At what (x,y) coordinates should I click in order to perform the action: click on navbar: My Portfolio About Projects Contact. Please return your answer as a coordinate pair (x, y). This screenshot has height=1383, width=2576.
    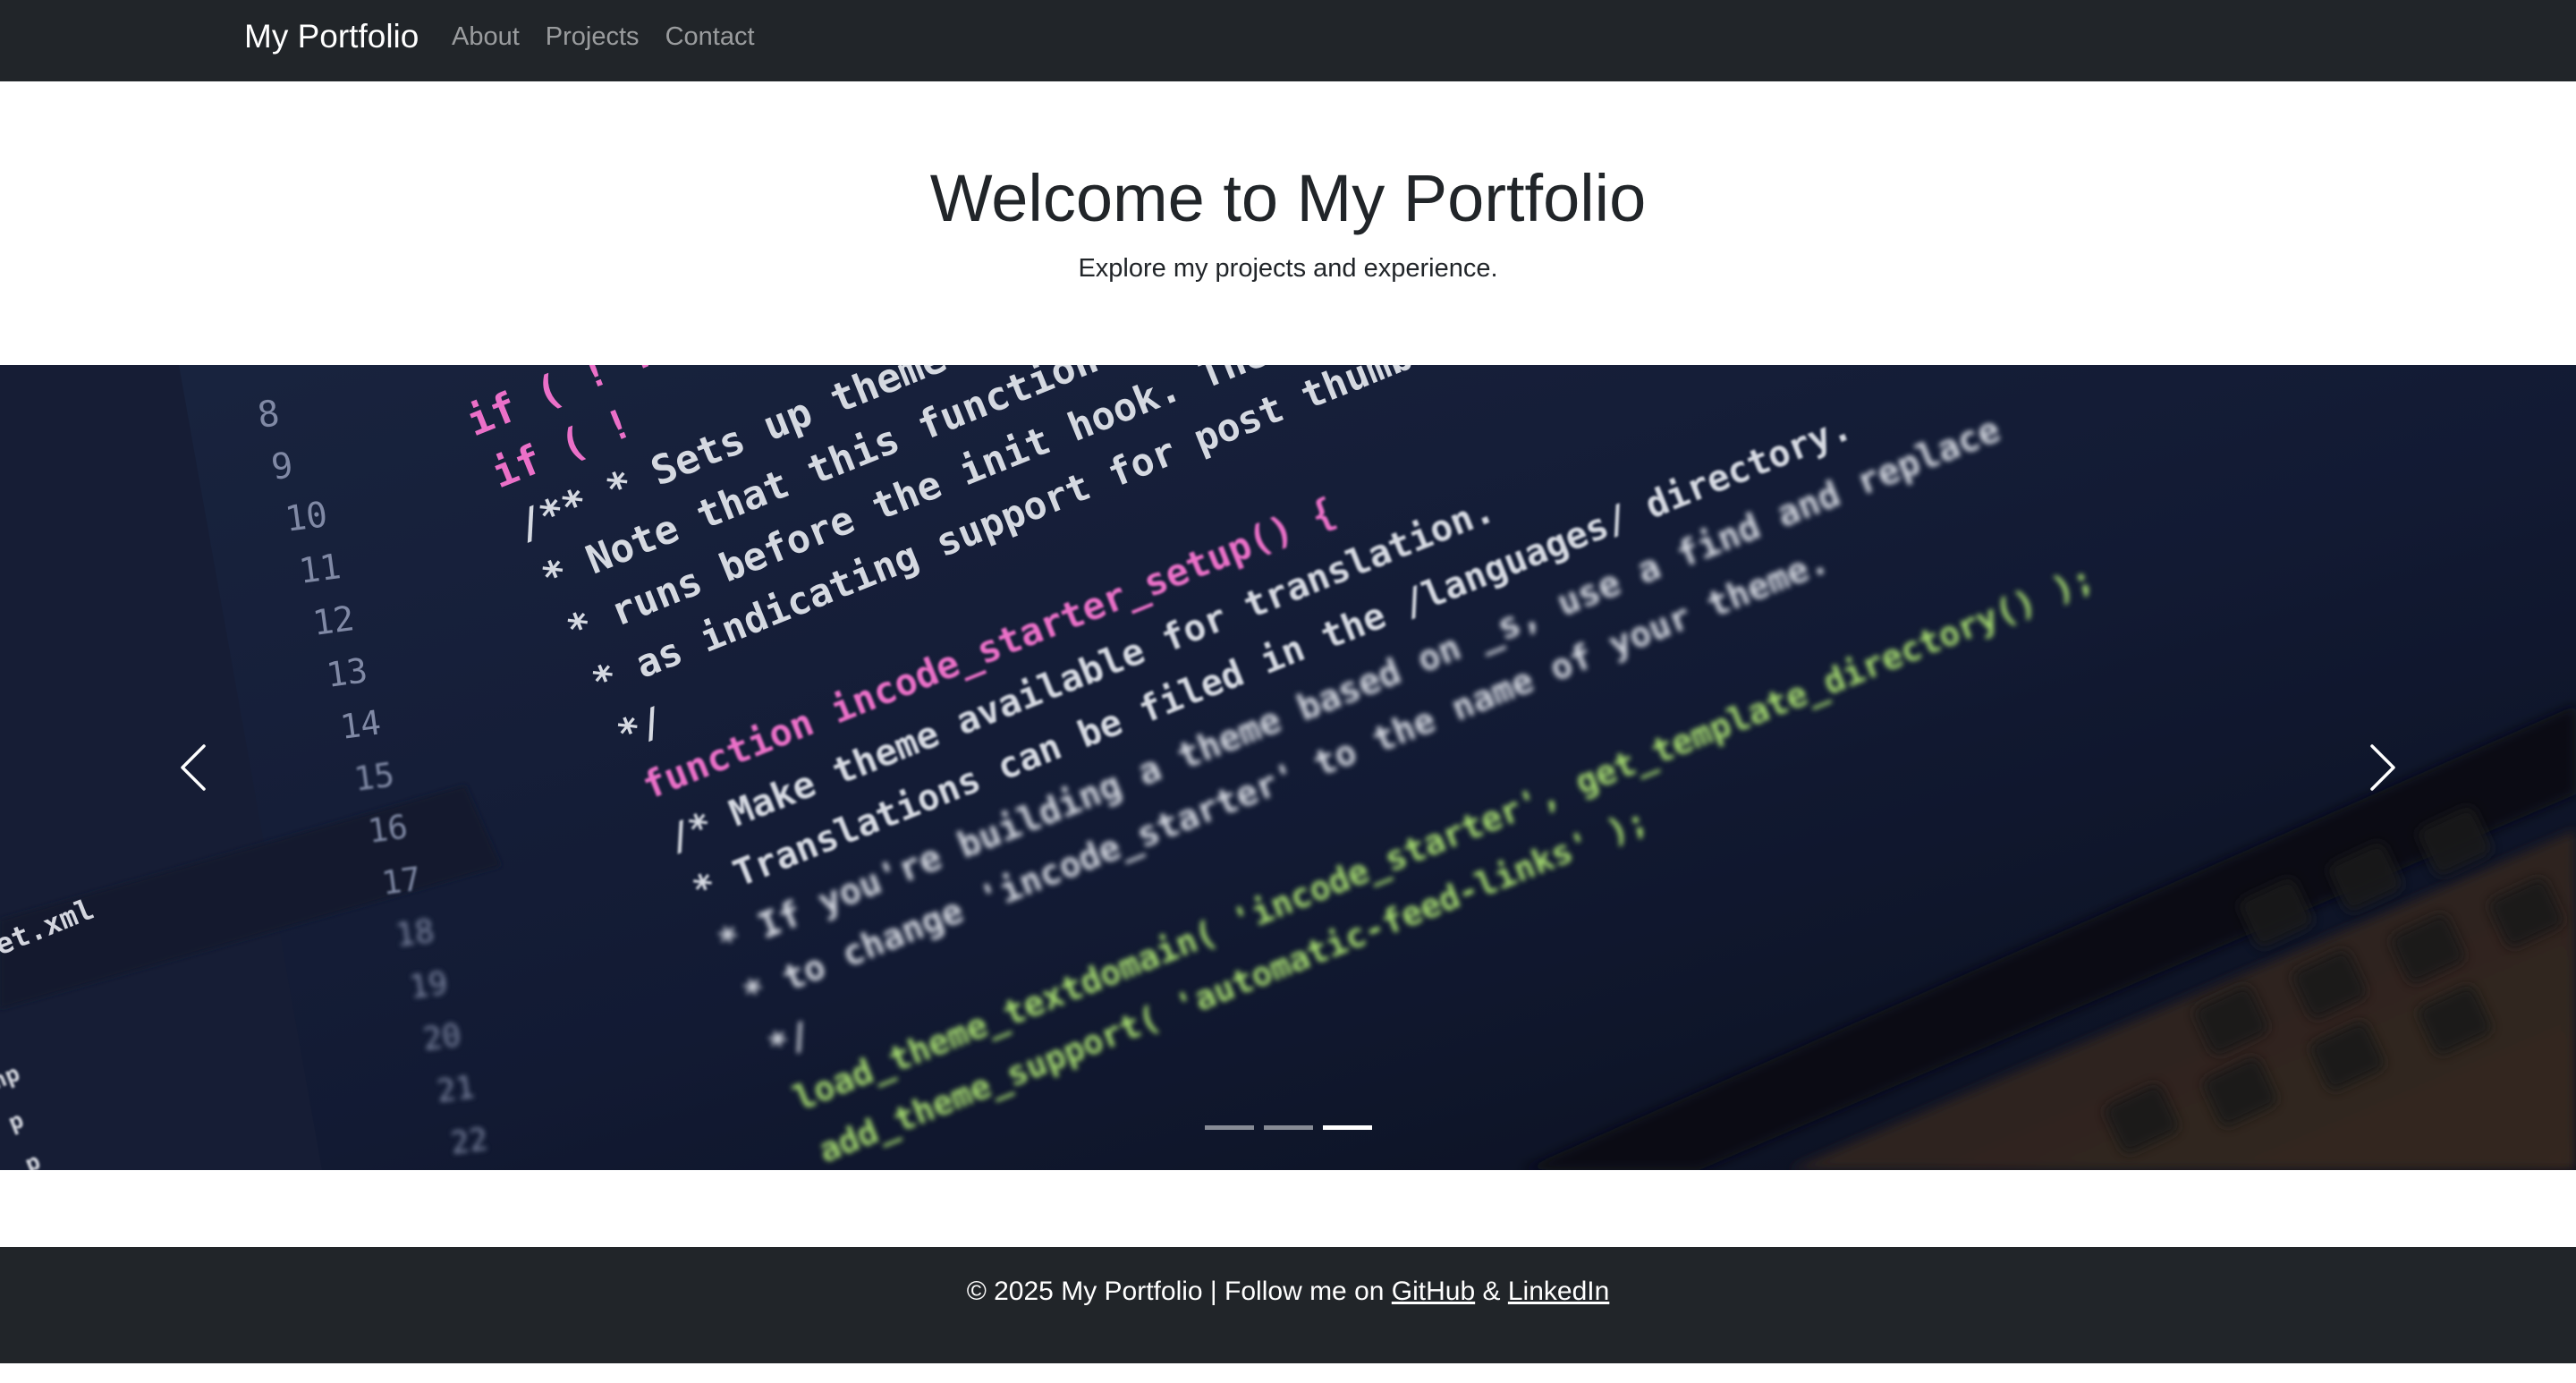
    Looking at the image, I should click on (1288, 41).